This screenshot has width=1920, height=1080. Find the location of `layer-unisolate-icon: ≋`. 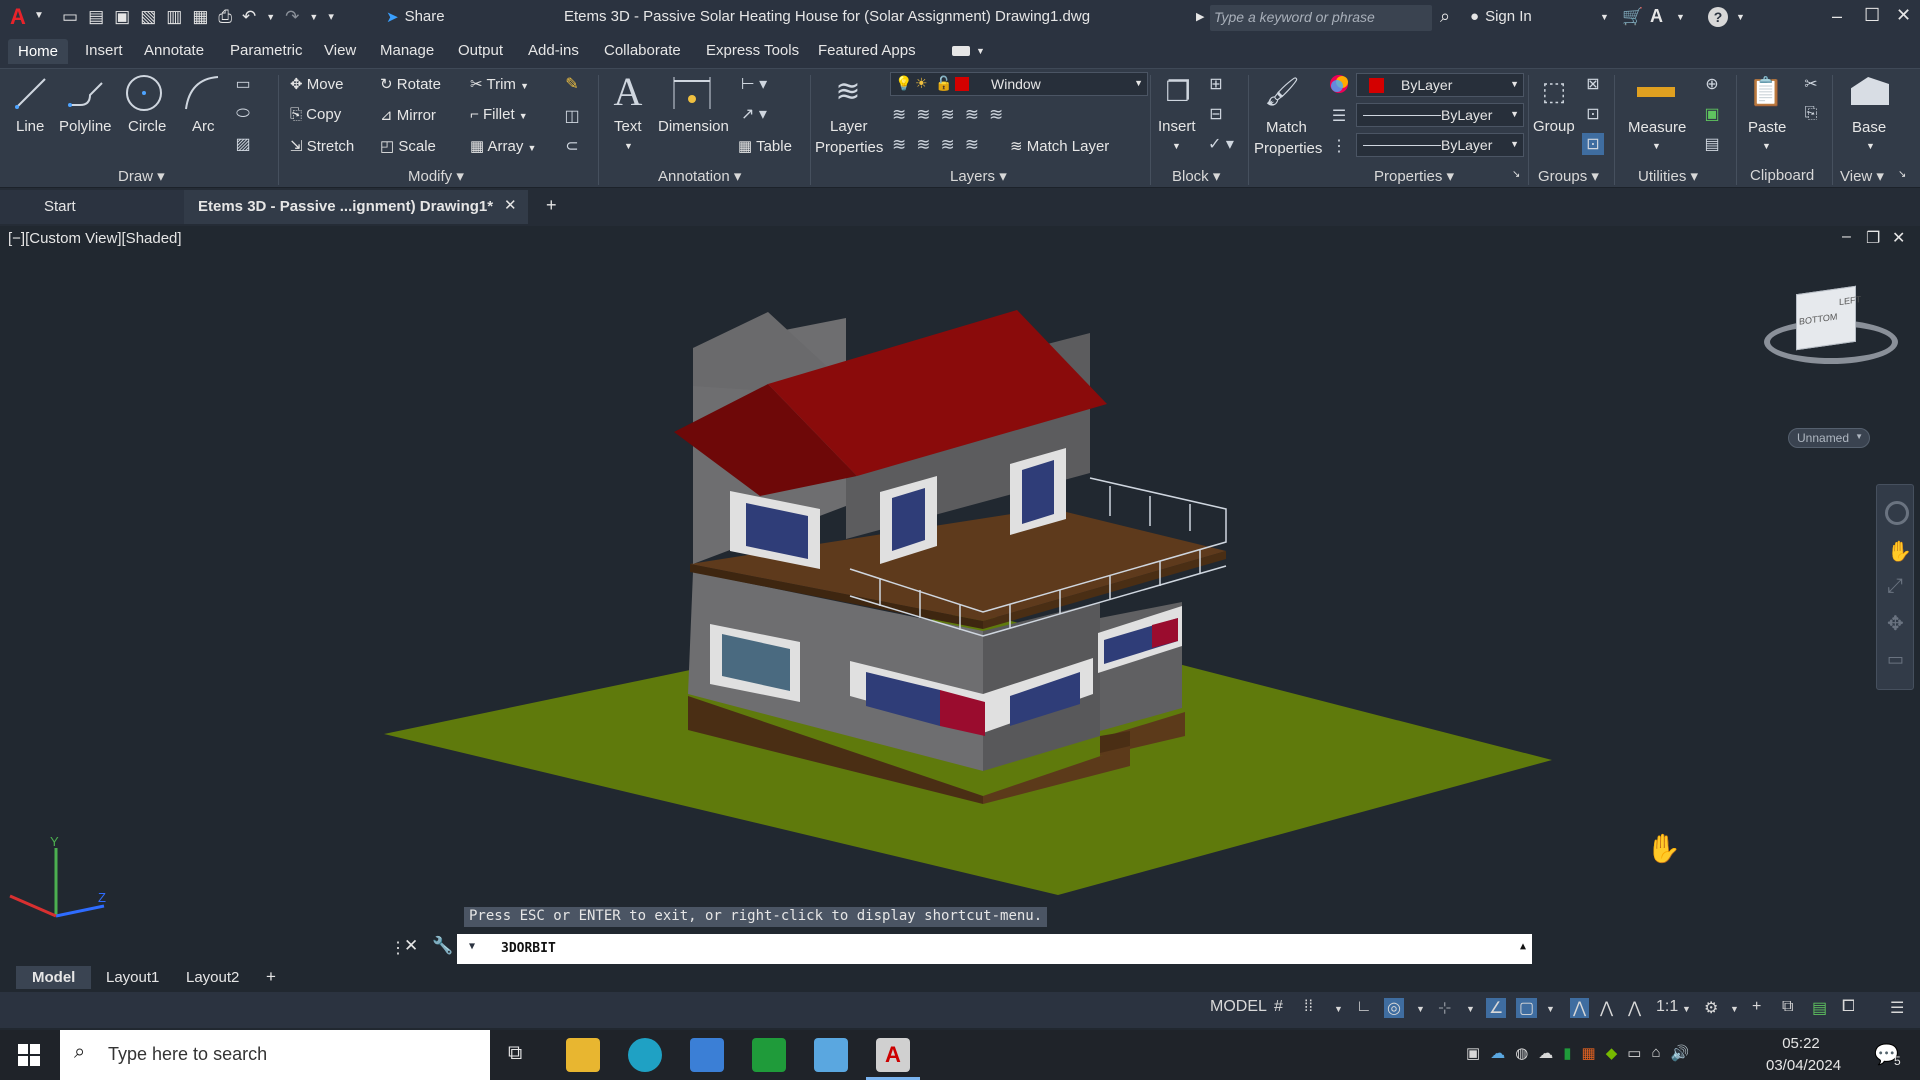

layer-unisolate-icon: ≋ is located at coordinates (948, 115).